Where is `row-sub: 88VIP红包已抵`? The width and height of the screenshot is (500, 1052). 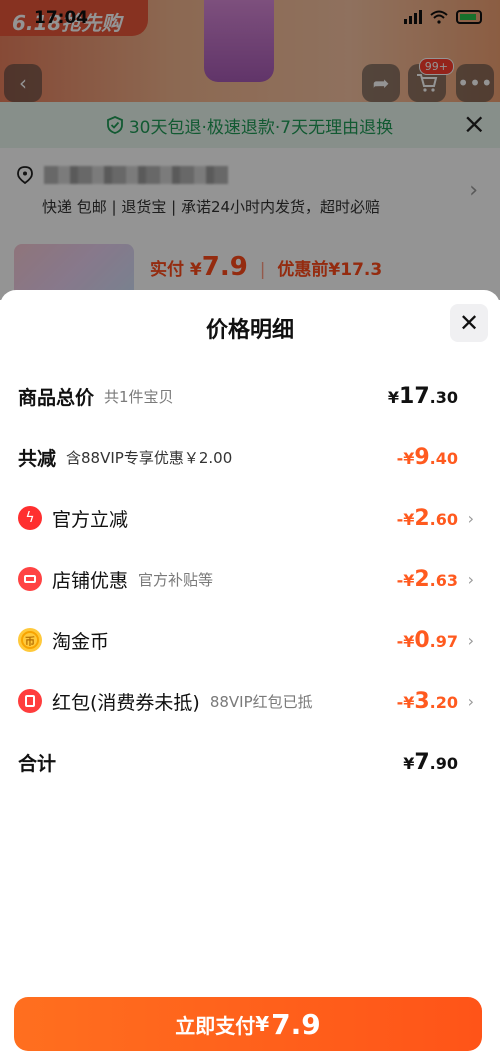
row-sub: 88VIP红包已抵 is located at coordinates (261, 701).